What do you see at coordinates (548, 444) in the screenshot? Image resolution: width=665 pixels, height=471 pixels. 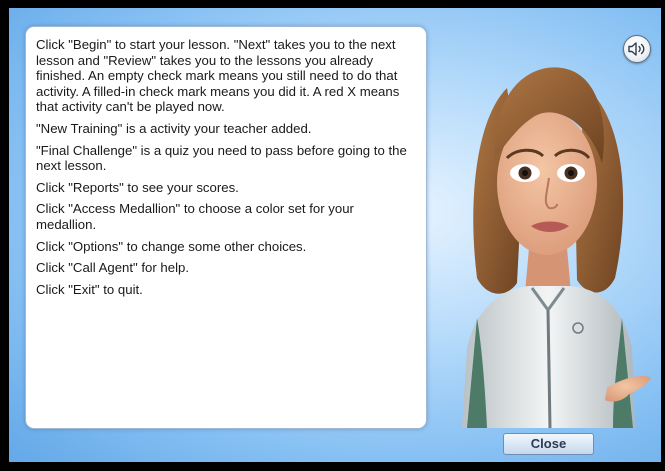 I see `close-button: Close` at bounding box center [548, 444].